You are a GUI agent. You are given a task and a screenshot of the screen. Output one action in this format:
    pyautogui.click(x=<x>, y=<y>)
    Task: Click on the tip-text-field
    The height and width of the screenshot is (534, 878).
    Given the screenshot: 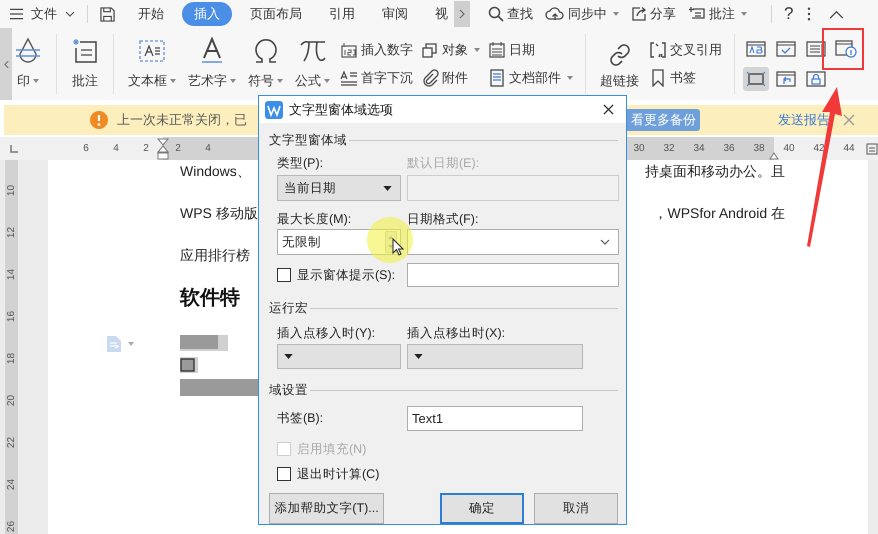 What is the action you would take?
    pyautogui.click(x=513, y=275)
    